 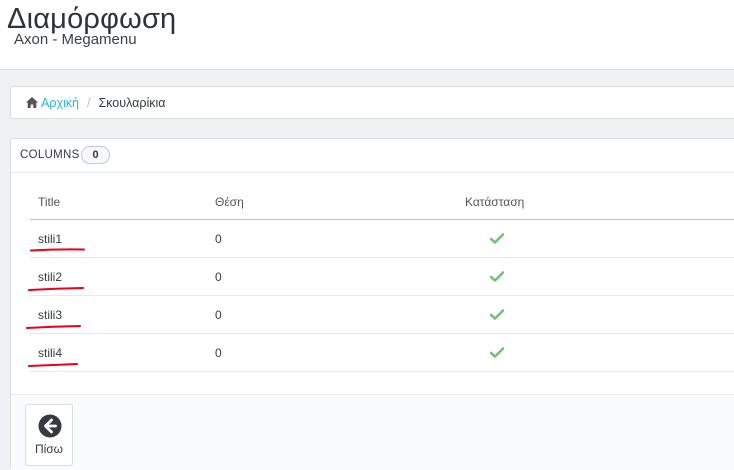 What do you see at coordinates (372, 156) in the screenshot?
I see `panel-heading: COLUMNS 0` at bounding box center [372, 156].